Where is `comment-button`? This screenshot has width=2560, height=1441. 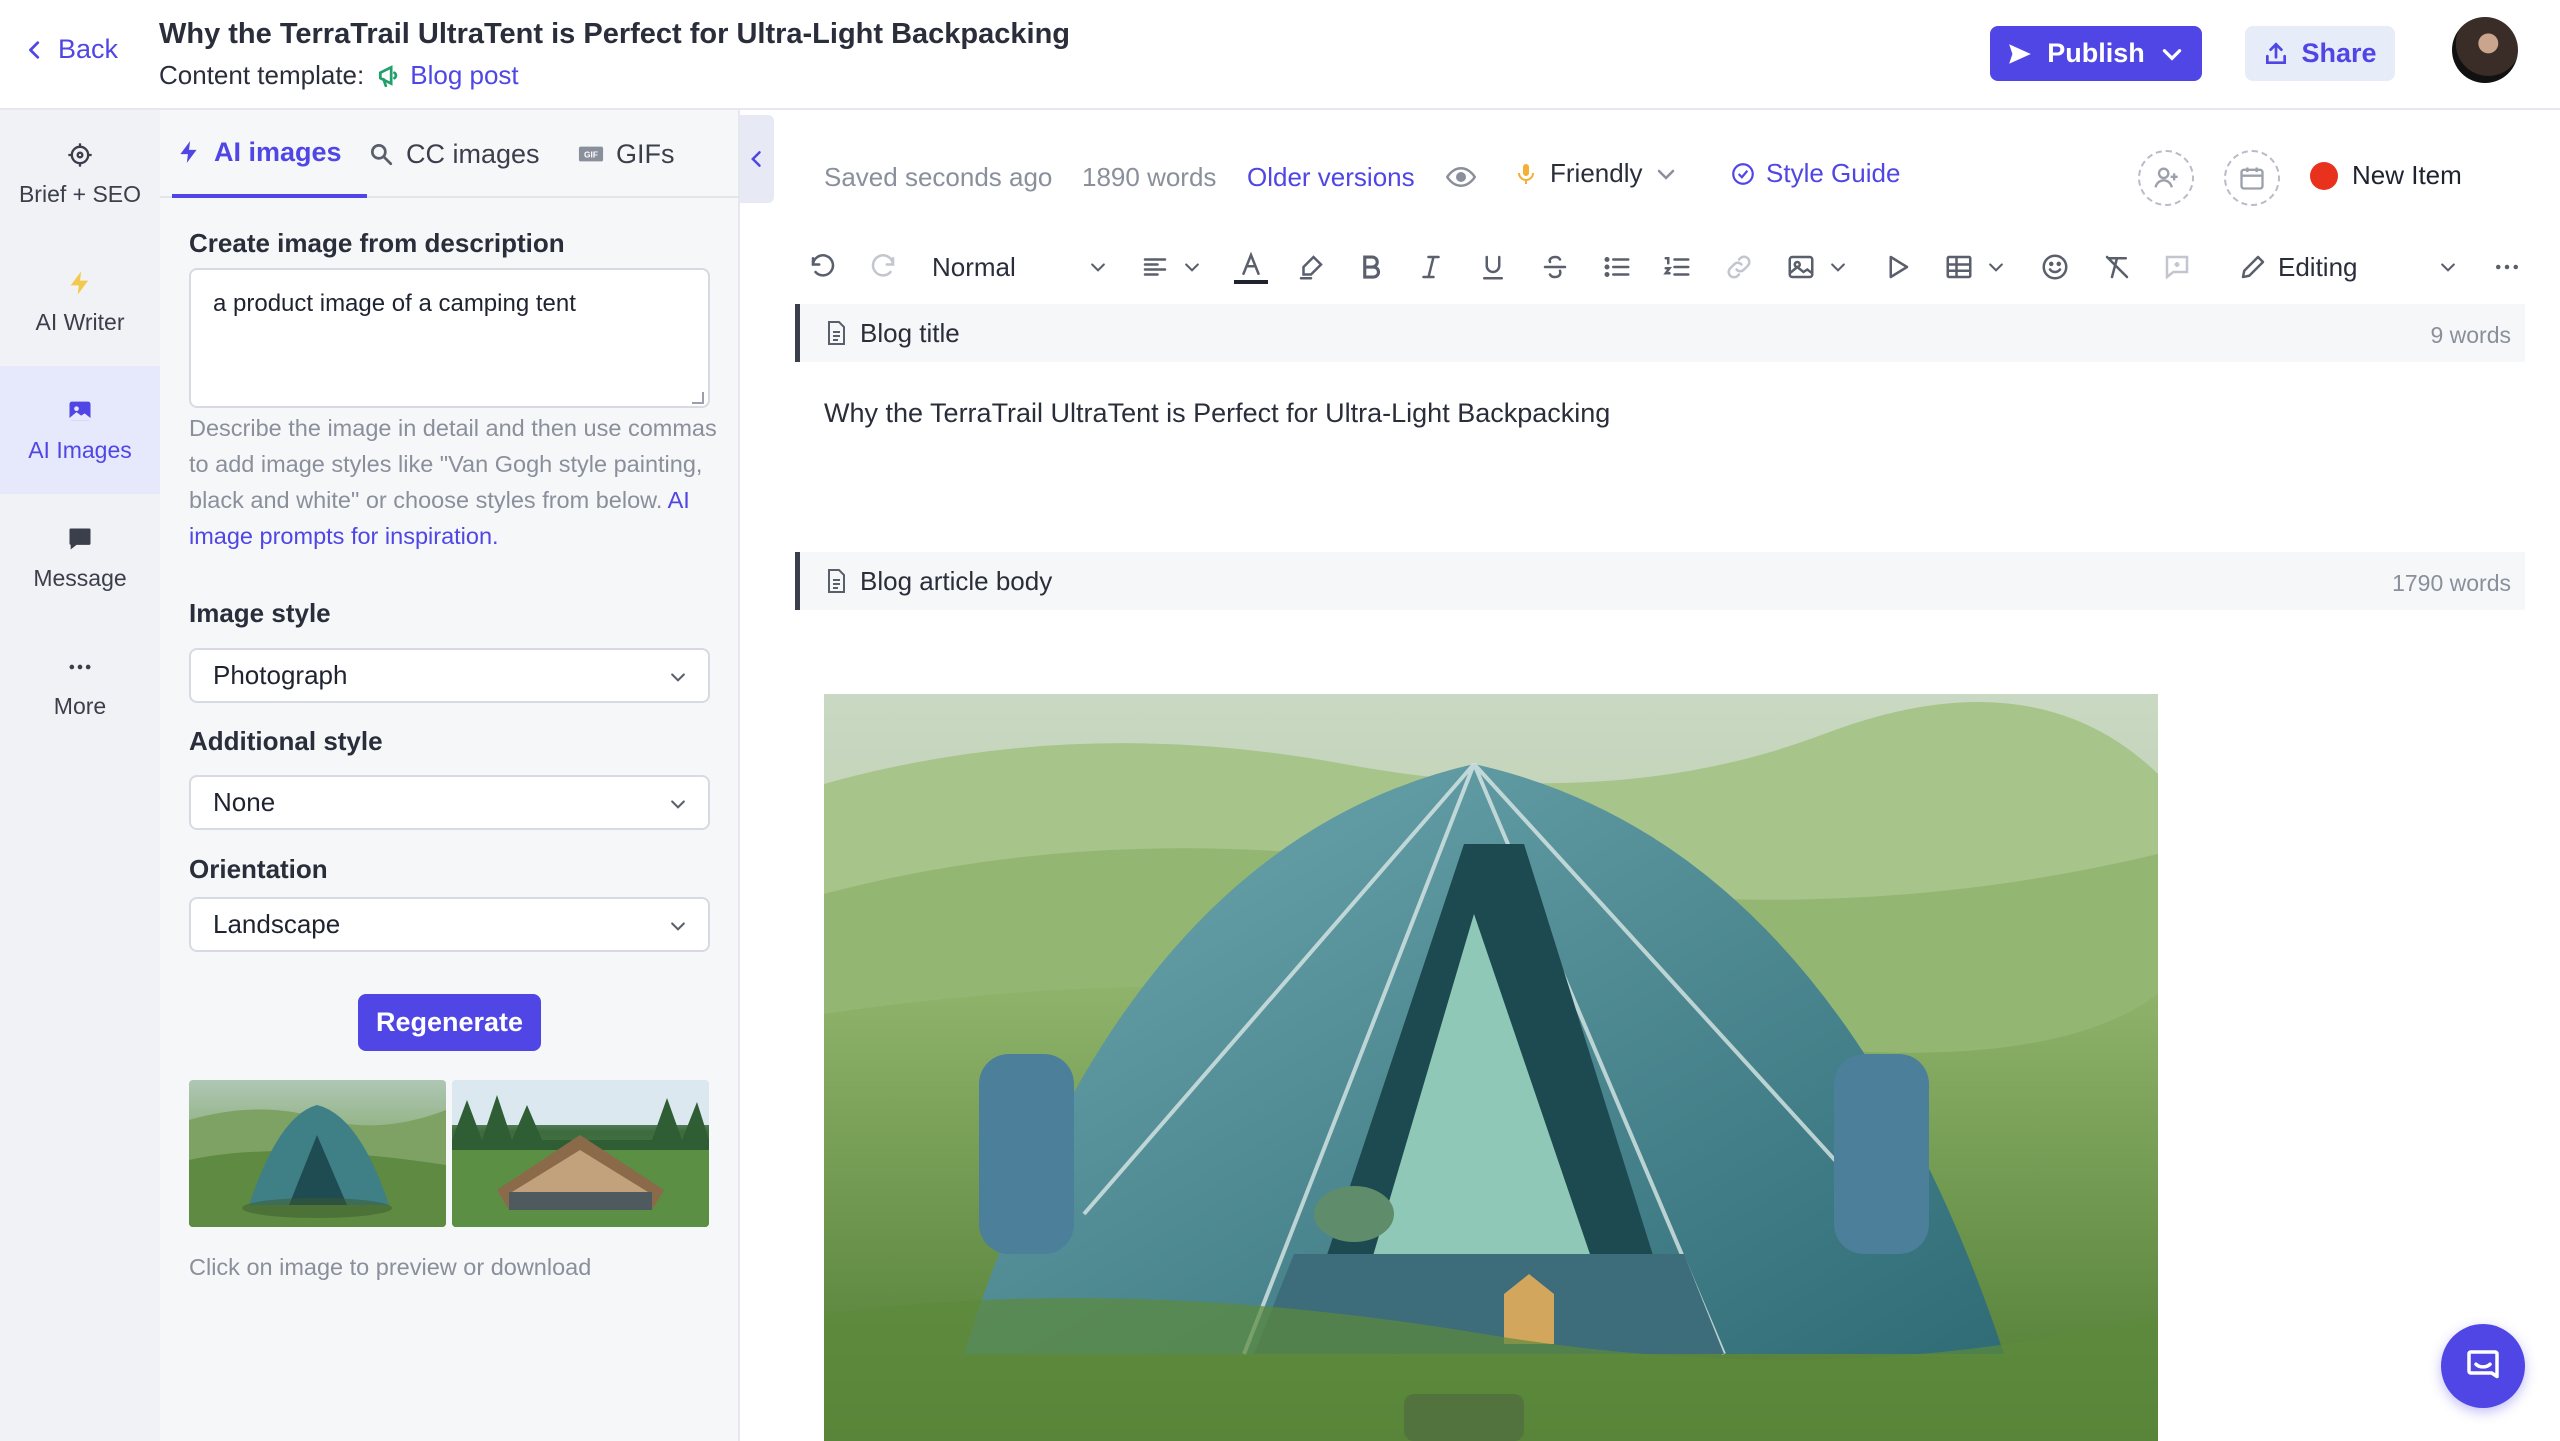
comment-button is located at coordinates (2177, 267).